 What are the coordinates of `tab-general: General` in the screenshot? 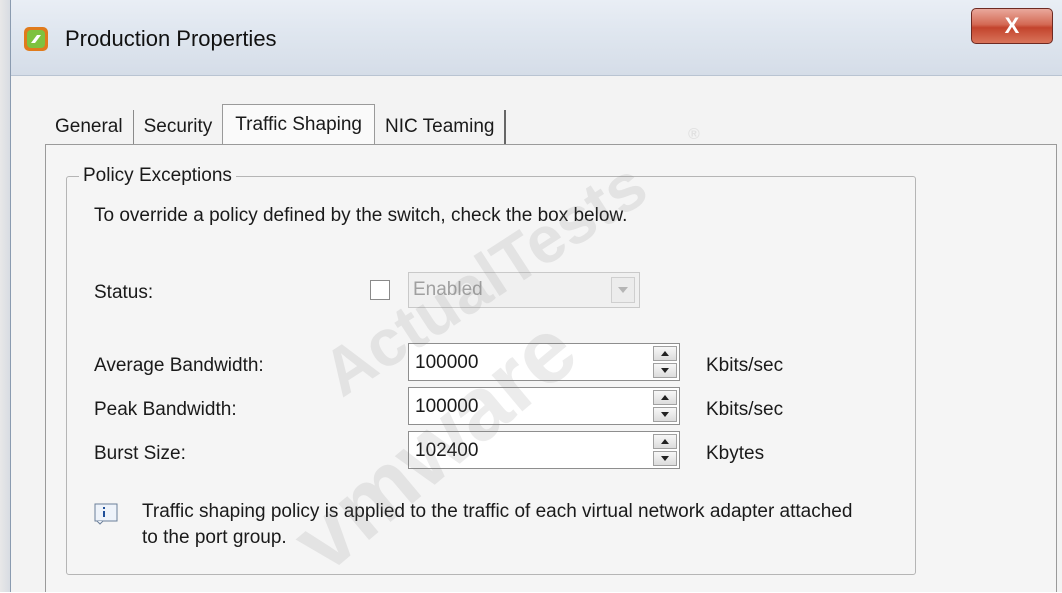 It's located at (89, 127).